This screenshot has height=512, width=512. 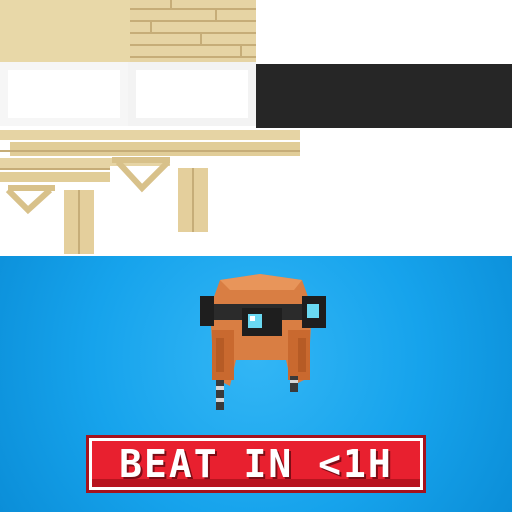 I want to click on wood-panel-top-left, so click(x=65, y=31).